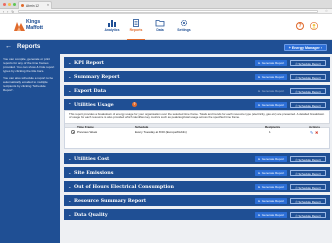 This screenshot has height=243, width=332. I want to click on edit-icon: ✎, so click(311, 132).